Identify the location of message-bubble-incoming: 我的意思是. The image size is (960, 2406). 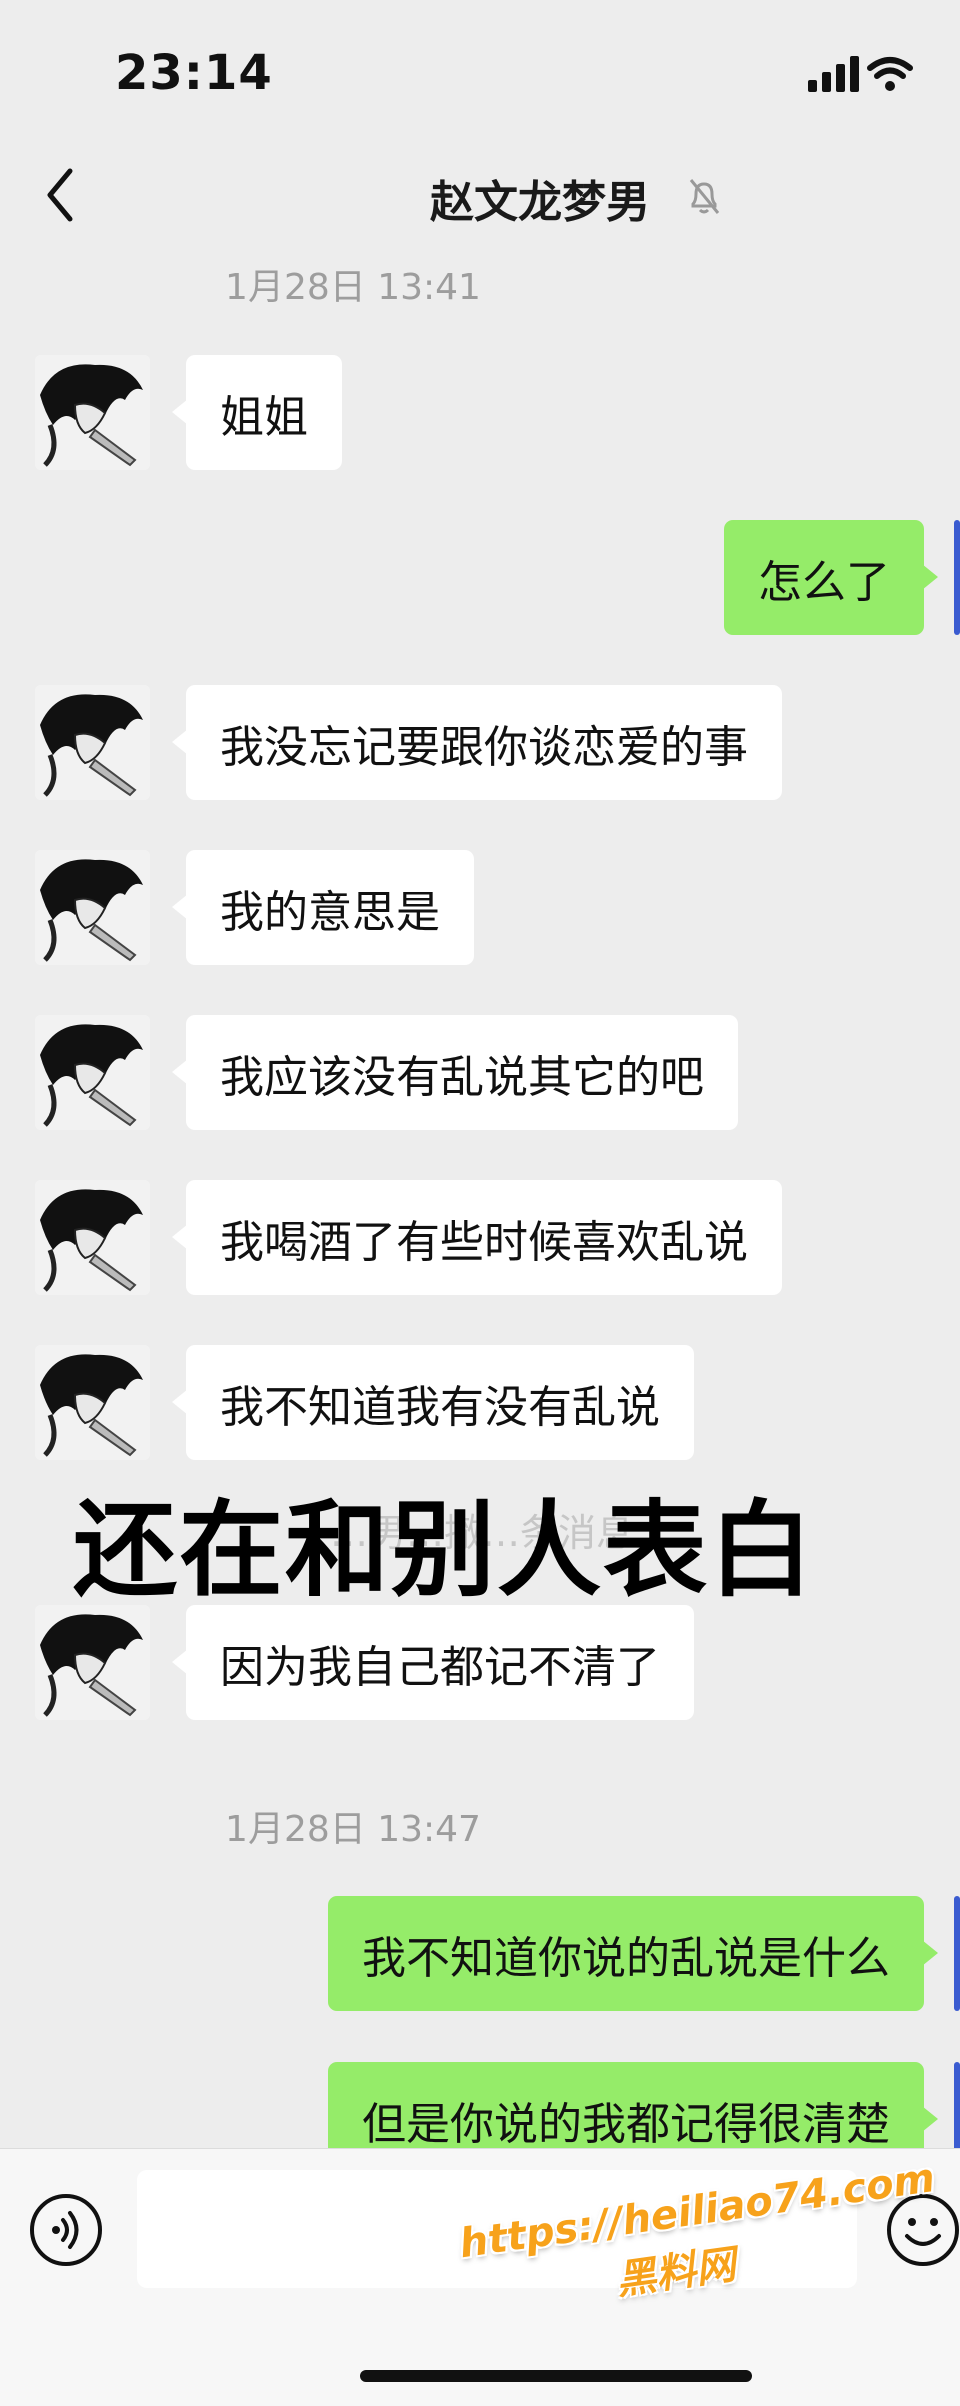
(323, 907).